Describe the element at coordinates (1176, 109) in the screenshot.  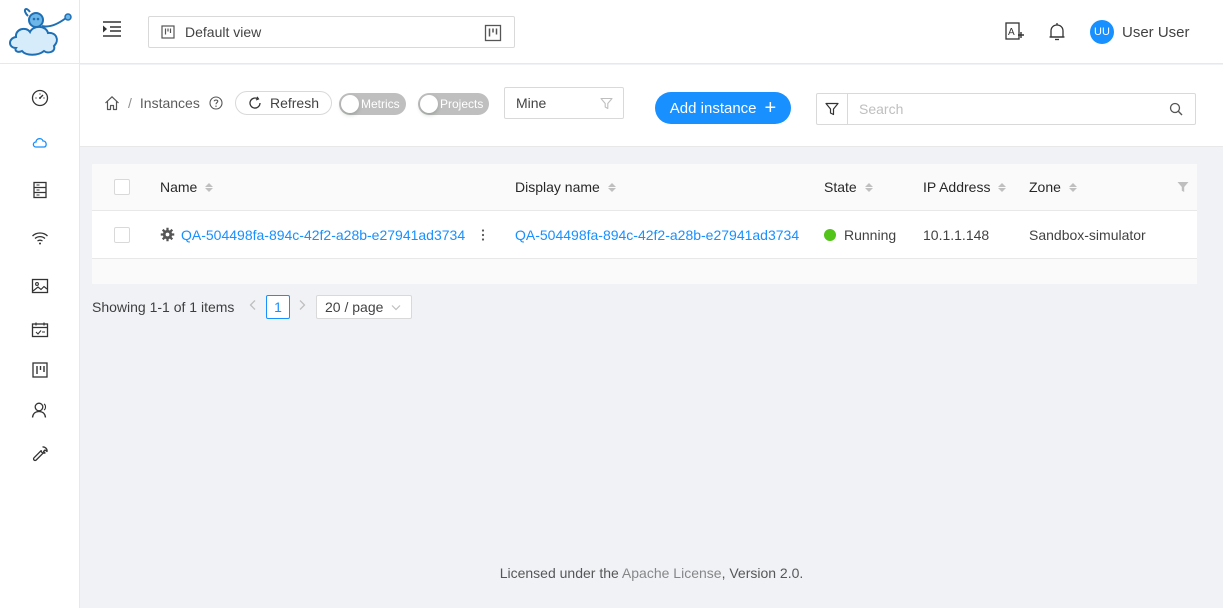
I see `search-icon` at that location.